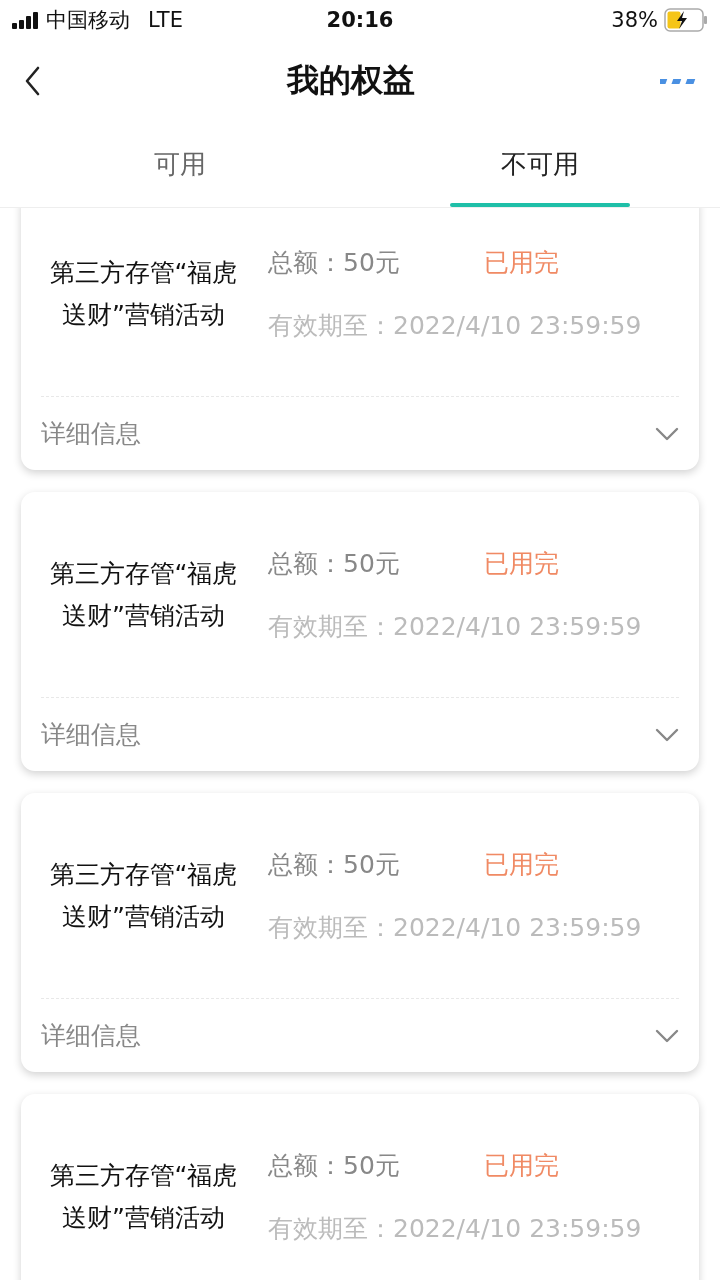  Describe the element at coordinates (88, 20) in the screenshot. I see `carrier-name: 中国移动` at that location.